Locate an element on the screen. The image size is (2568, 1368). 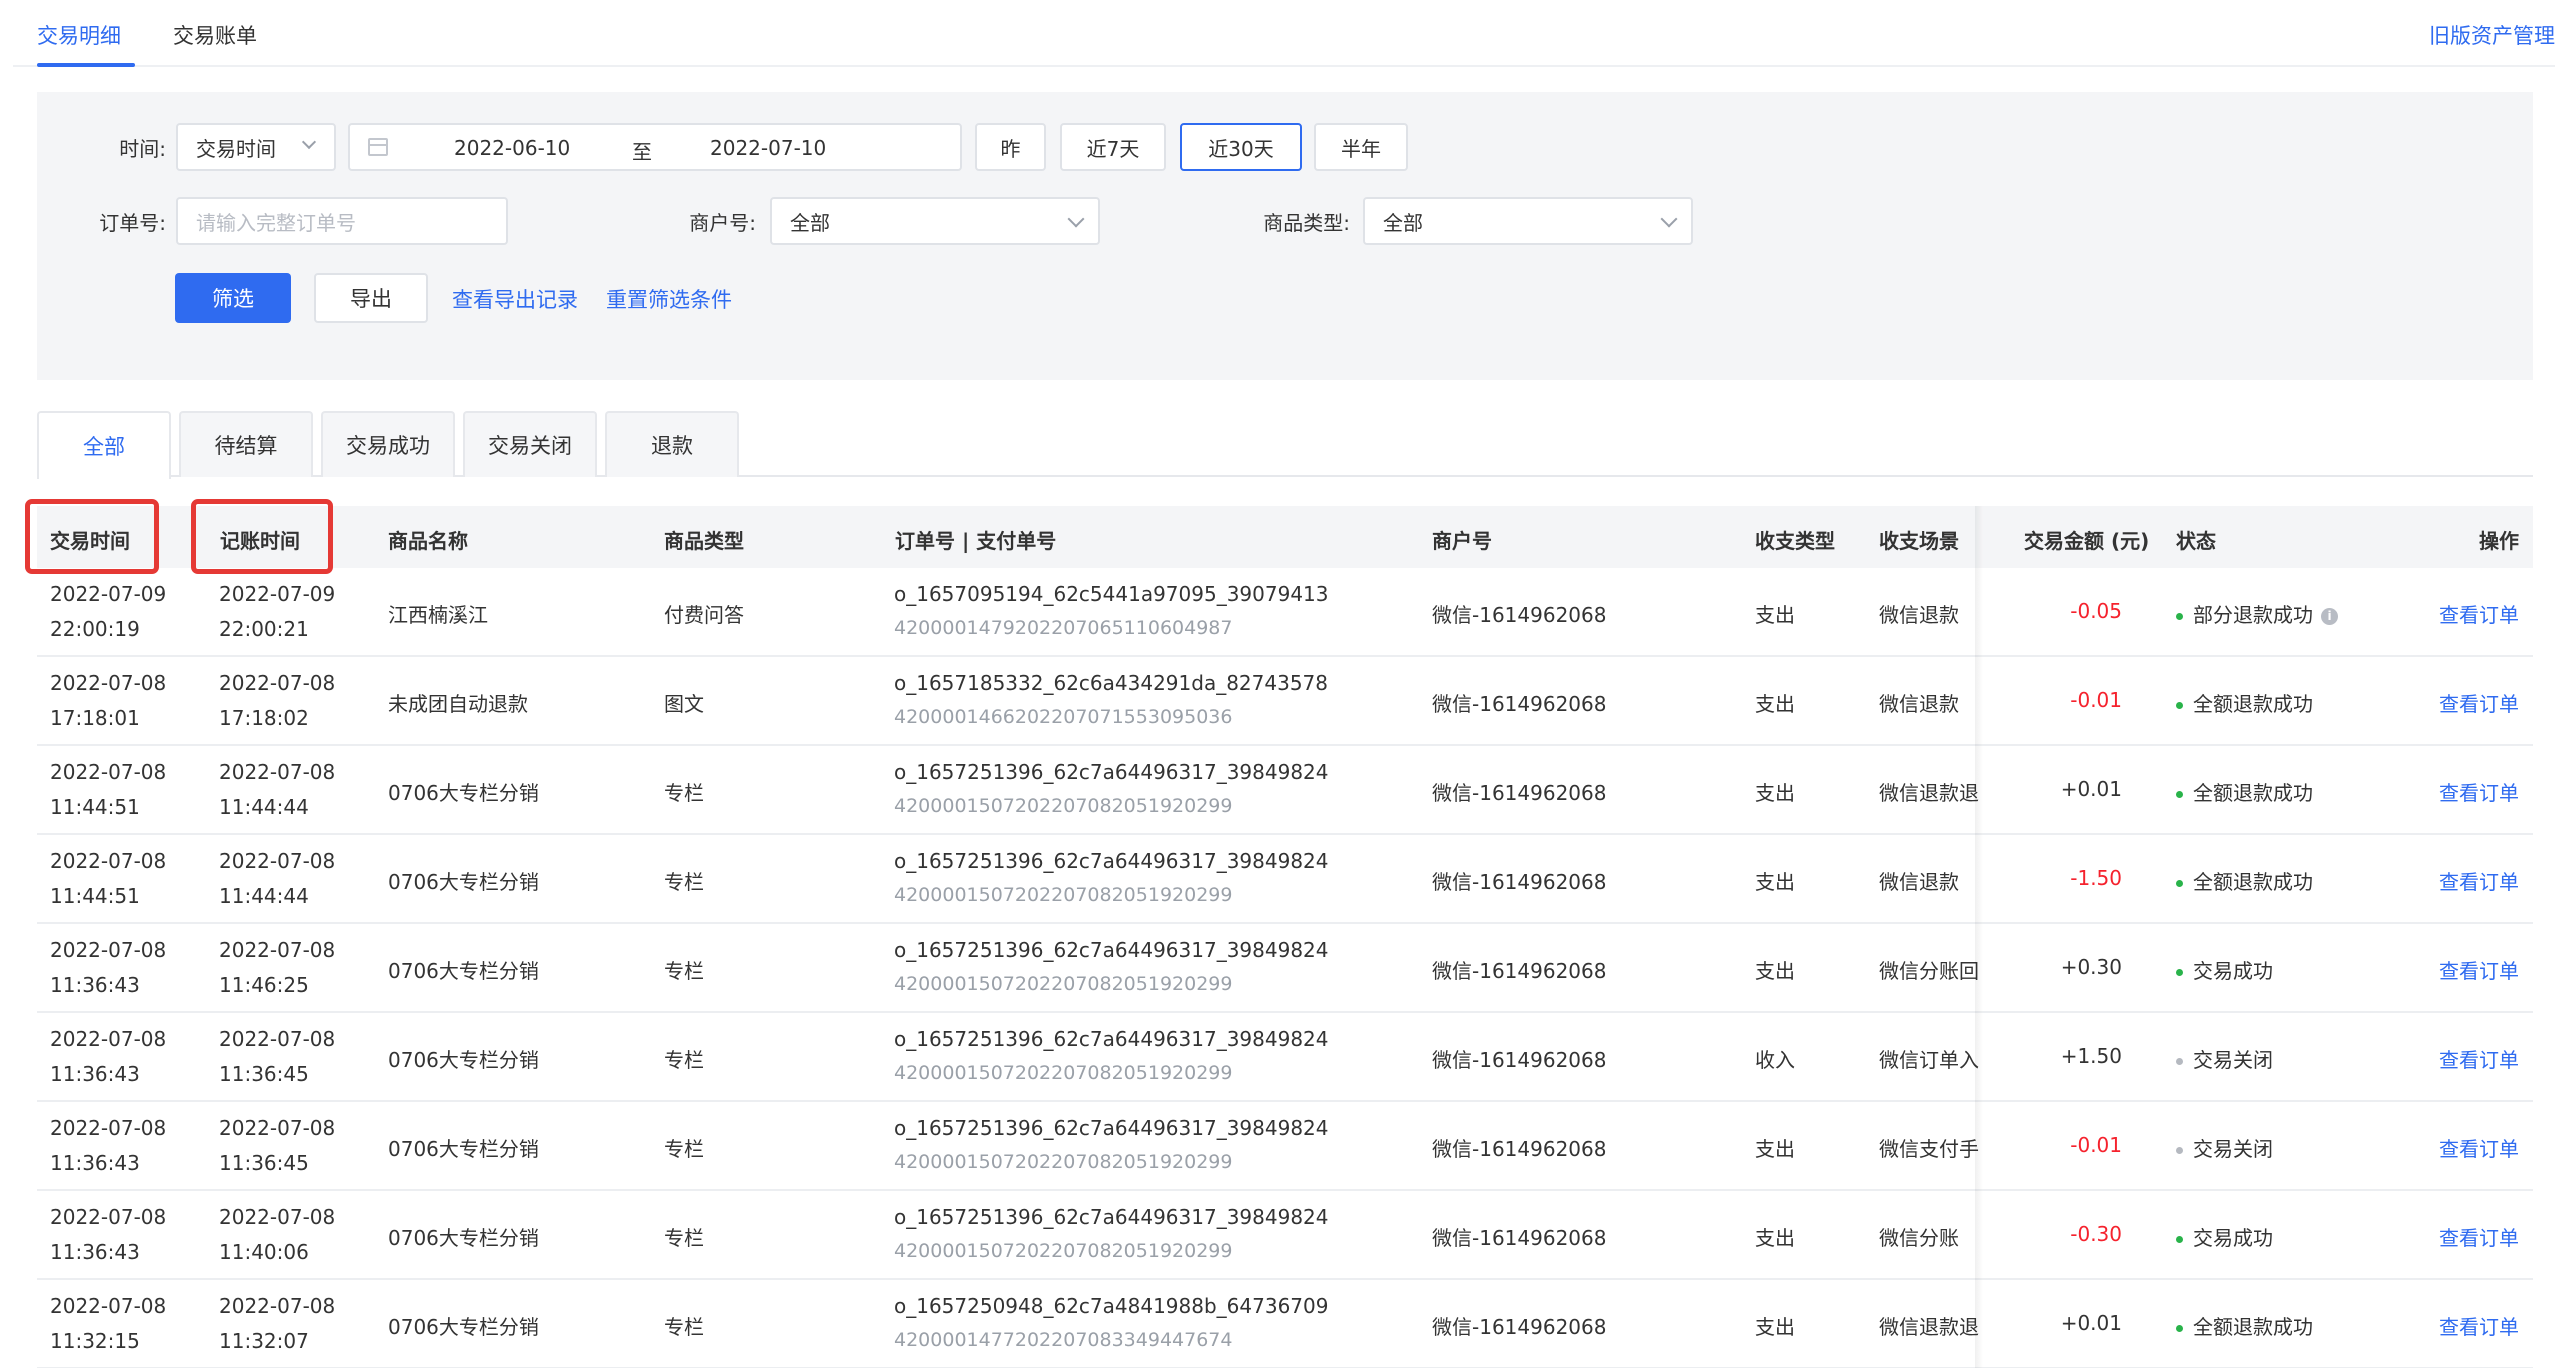
quick-range-half-year: 半年 is located at coordinates (1361, 147).